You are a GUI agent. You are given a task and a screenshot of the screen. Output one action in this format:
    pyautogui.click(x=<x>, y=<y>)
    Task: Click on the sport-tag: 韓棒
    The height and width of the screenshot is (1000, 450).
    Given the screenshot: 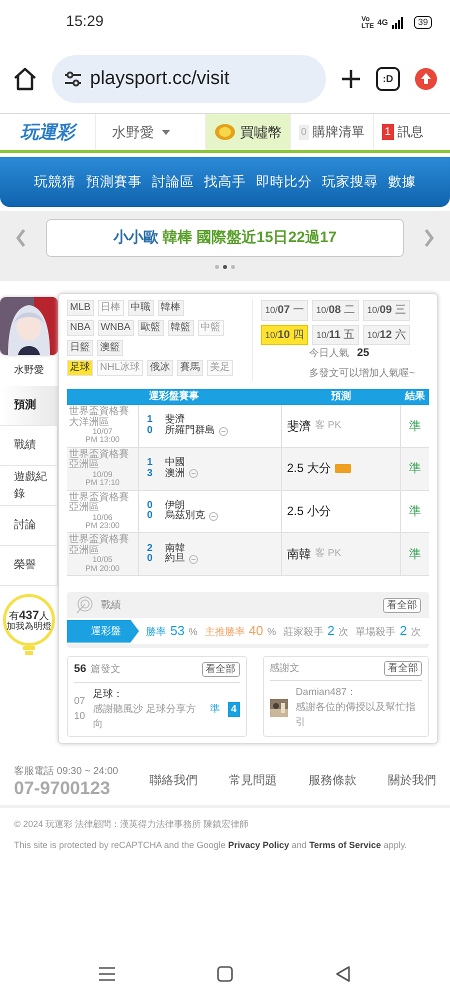 What is the action you would take?
    pyautogui.click(x=171, y=308)
    